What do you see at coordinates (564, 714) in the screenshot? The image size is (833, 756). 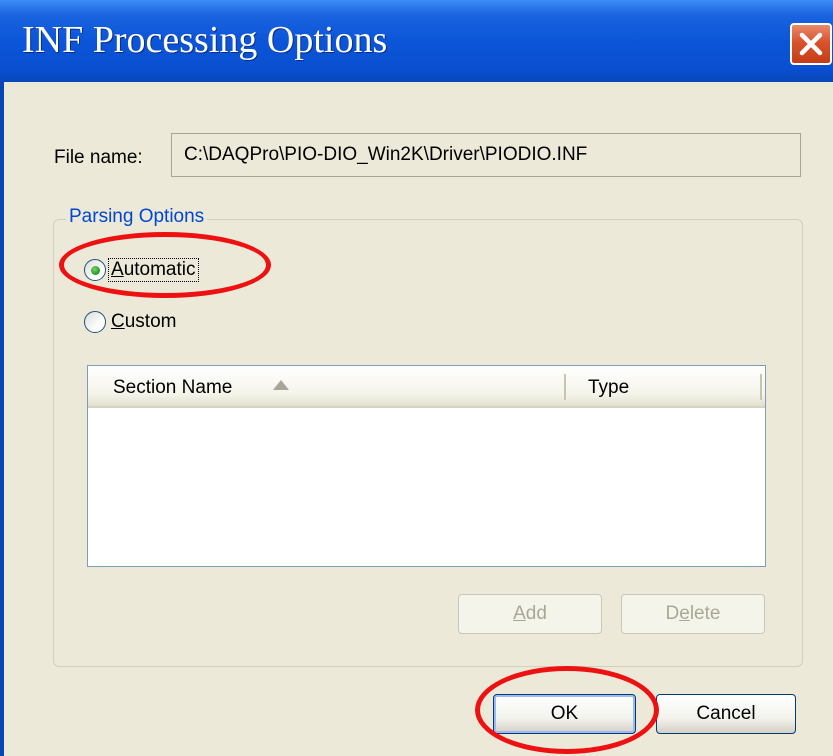 I see `ok-button: OK` at bounding box center [564, 714].